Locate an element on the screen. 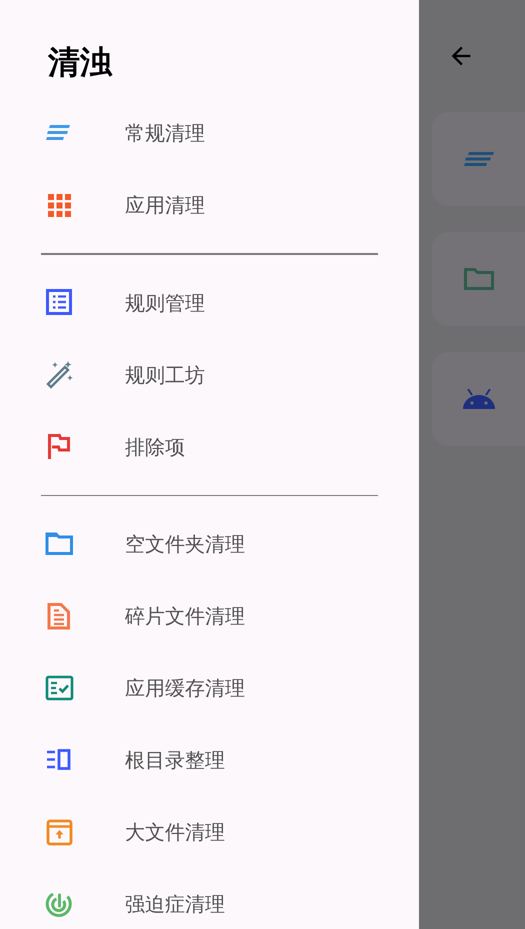 Image resolution: width=525 pixels, height=929 pixels. drawer-item: 应用缓存清理 is located at coordinates (209, 688).